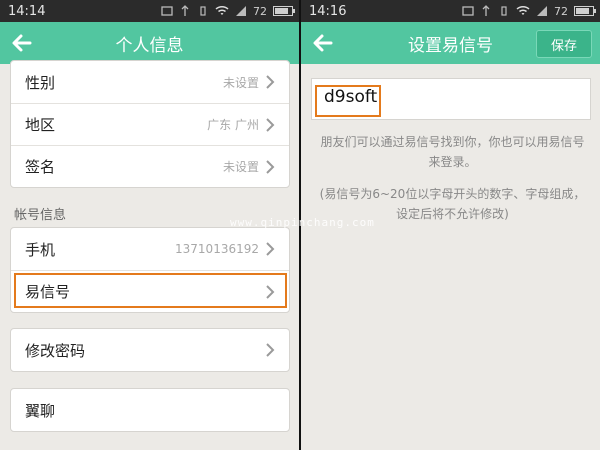 This screenshot has height=450, width=600. What do you see at coordinates (150, 166) in the screenshot?
I see `row-signature: 签名 未设置` at bounding box center [150, 166].